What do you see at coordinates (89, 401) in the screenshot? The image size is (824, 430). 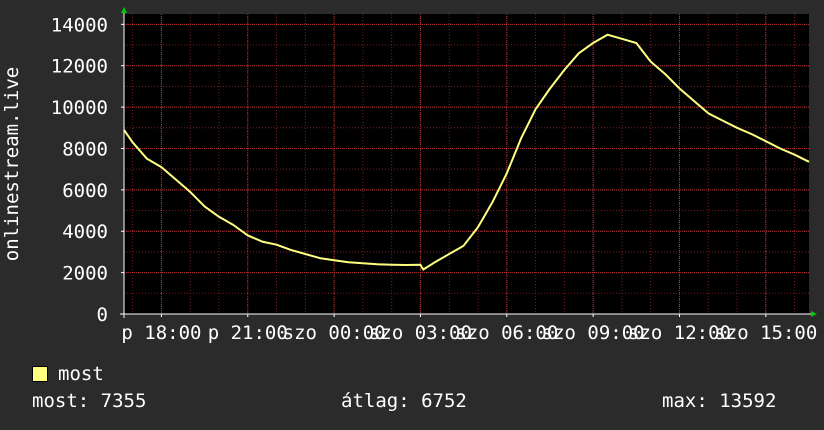 I see `stat-current: most: 7355` at bounding box center [89, 401].